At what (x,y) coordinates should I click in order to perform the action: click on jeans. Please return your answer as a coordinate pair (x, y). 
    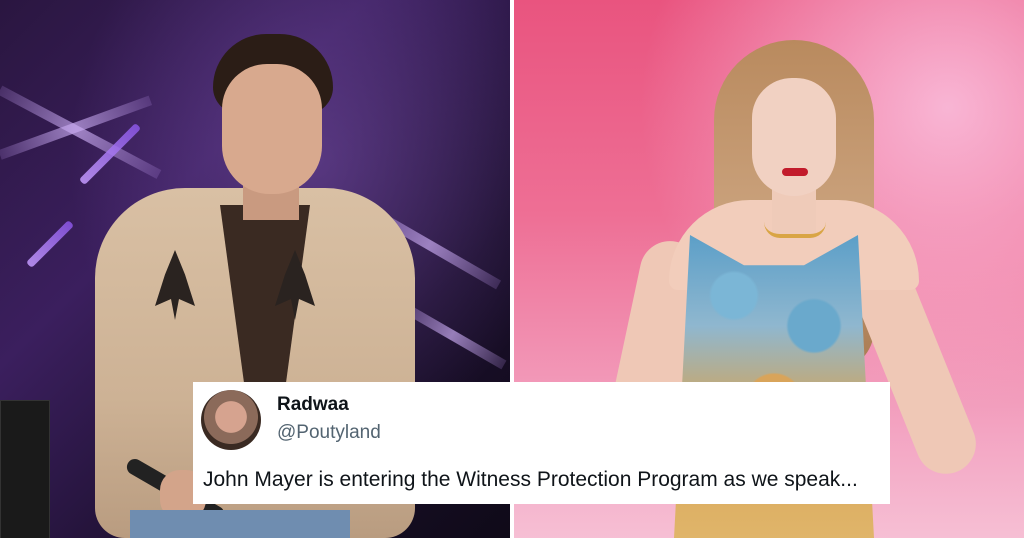
    Looking at the image, I should click on (240, 524).